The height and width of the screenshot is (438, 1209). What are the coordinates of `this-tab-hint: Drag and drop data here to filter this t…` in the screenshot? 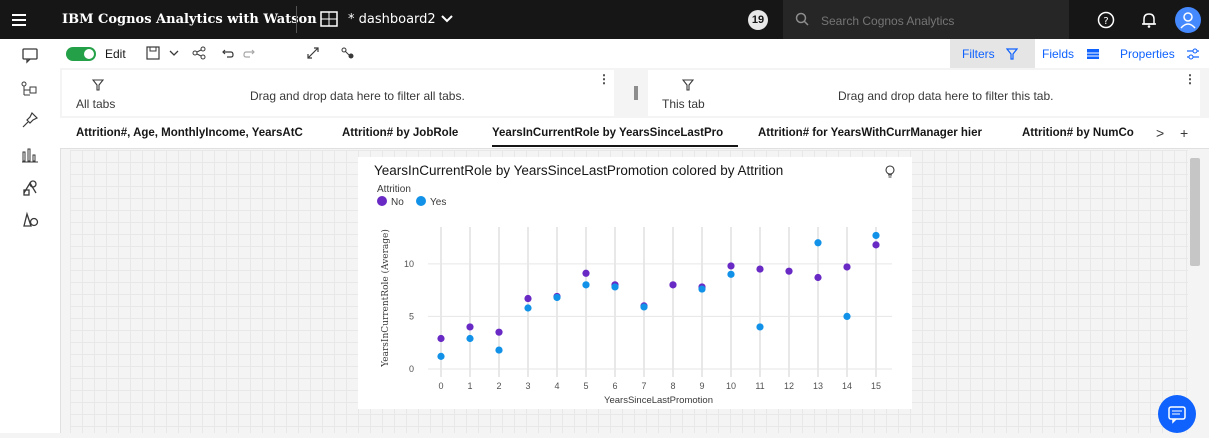 It's located at (946, 96).